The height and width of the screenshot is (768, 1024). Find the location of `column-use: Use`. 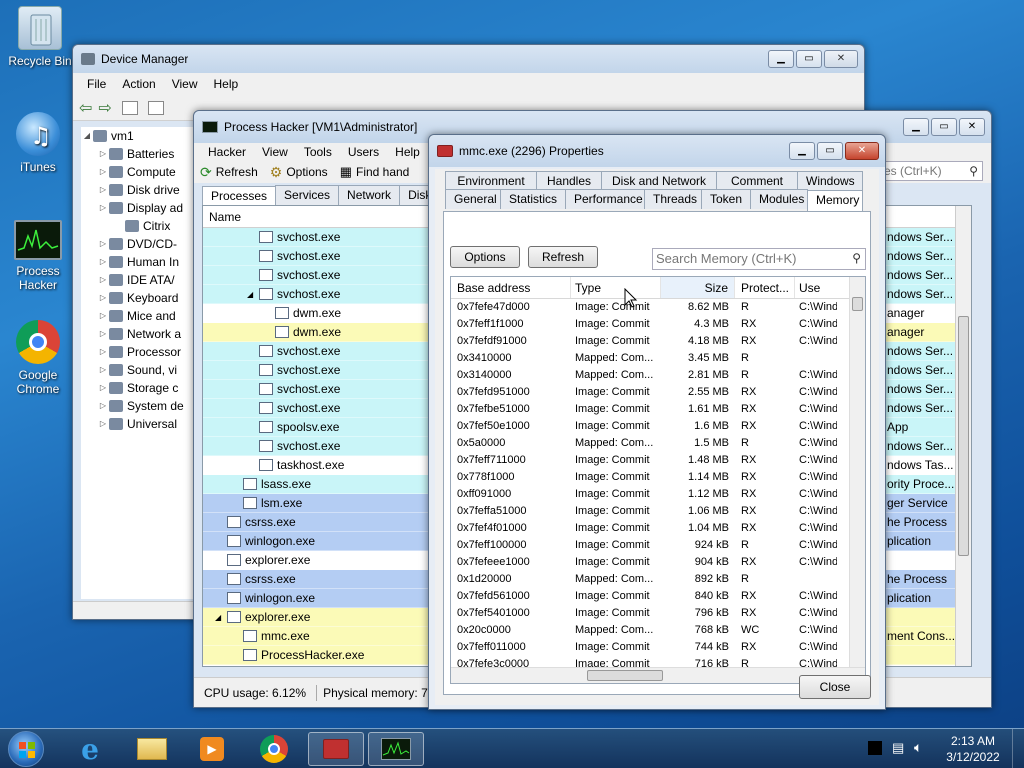

column-use: Use is located at coordinates (816, 287).